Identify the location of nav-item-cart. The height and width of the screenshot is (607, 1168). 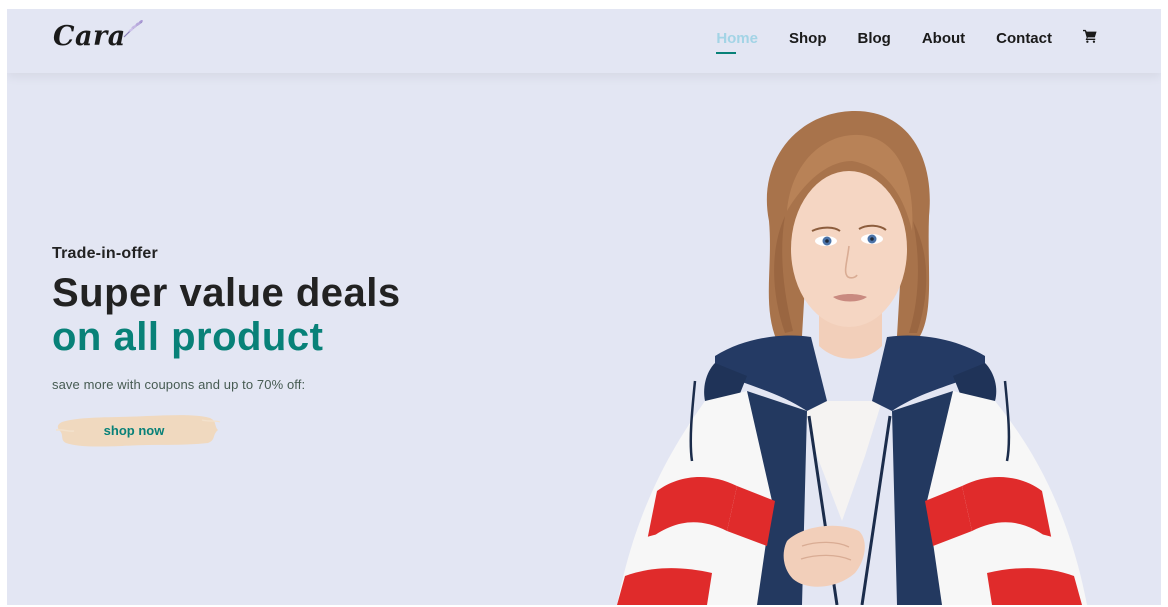
(1090, 40).